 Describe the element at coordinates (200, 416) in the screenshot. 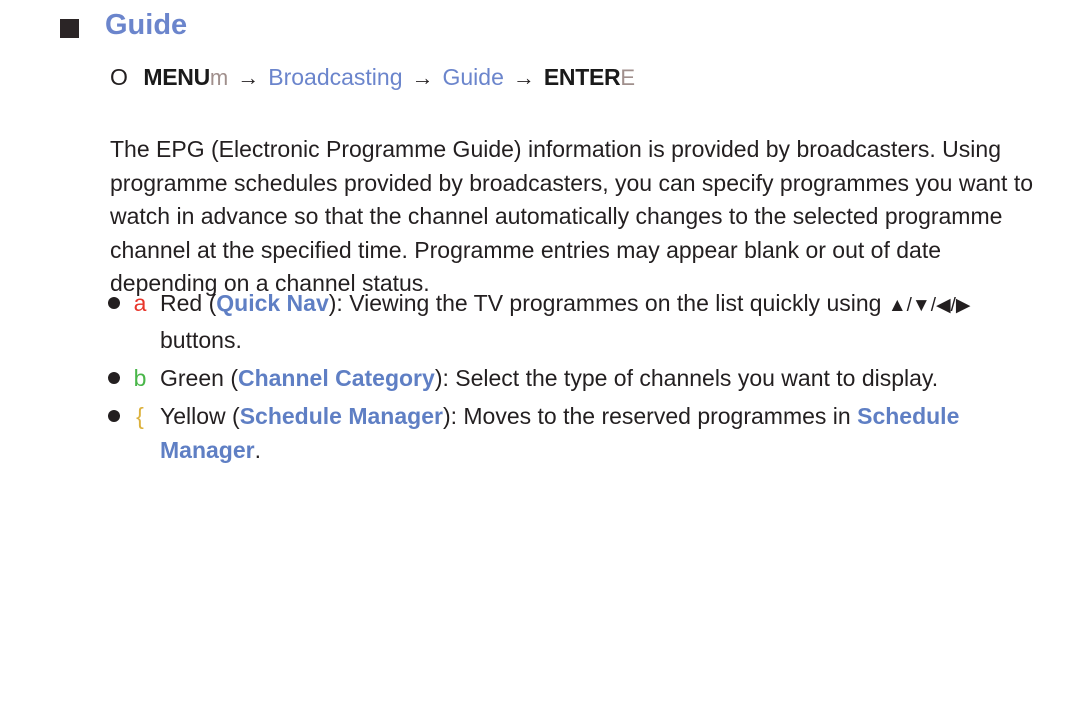

I see `list-item-prefix: Yellow (` at that location.